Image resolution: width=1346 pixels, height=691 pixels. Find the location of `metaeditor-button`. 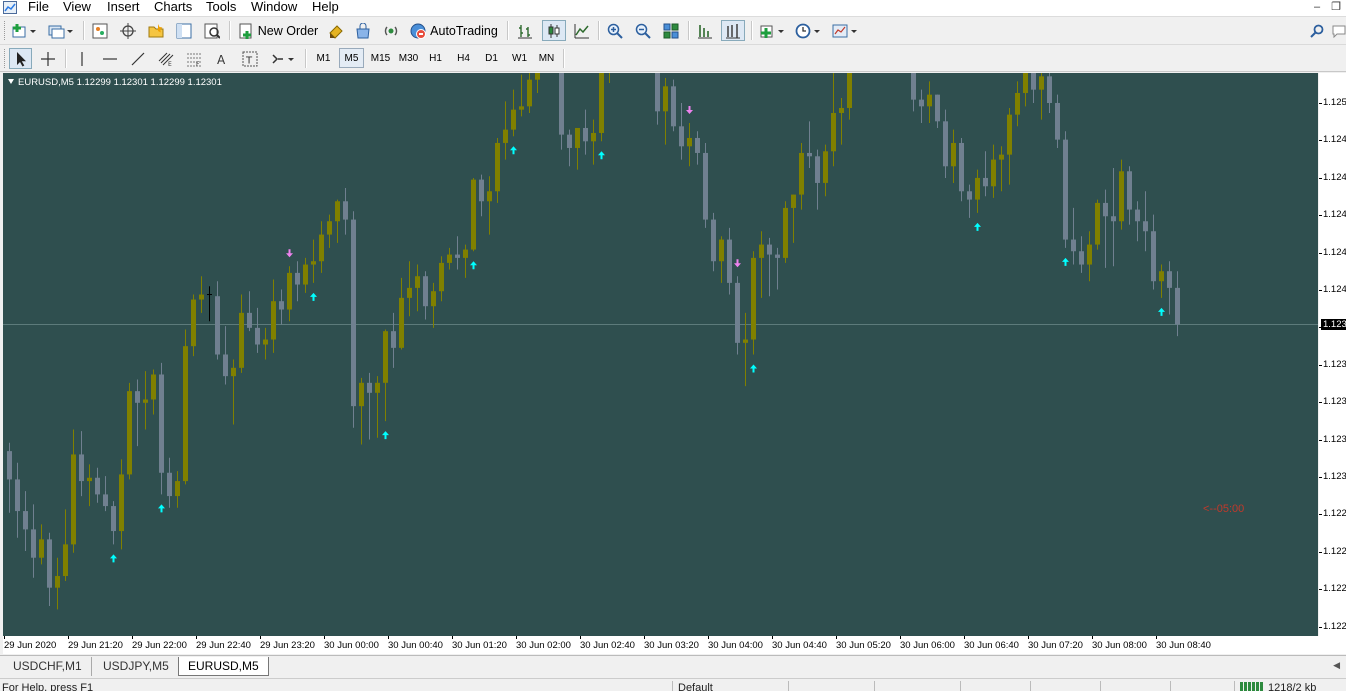

metaeditor-button is located at coordinates (336, 30).